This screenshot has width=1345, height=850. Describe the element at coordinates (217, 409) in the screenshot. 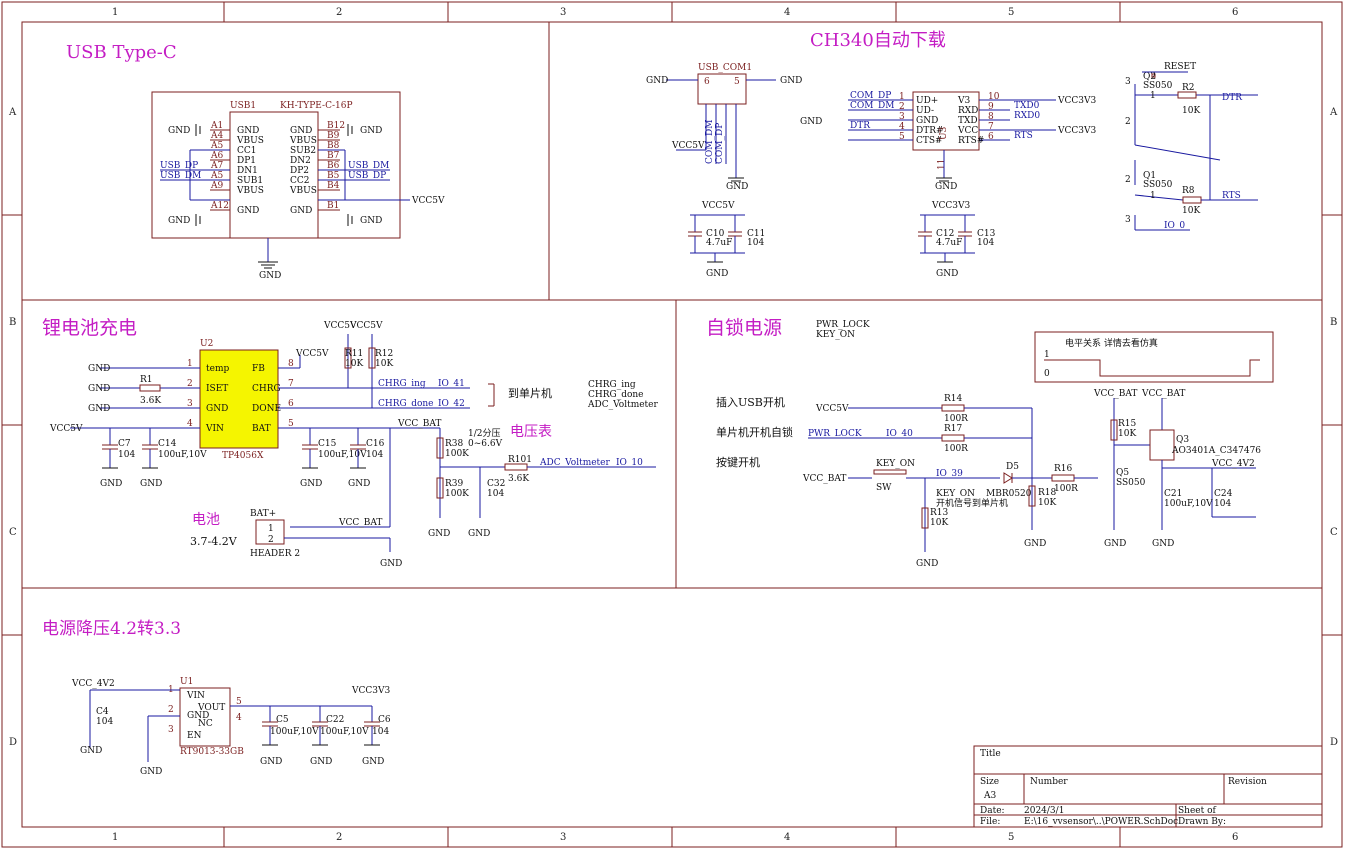

I see `chg-pin-name: GND` at that location.